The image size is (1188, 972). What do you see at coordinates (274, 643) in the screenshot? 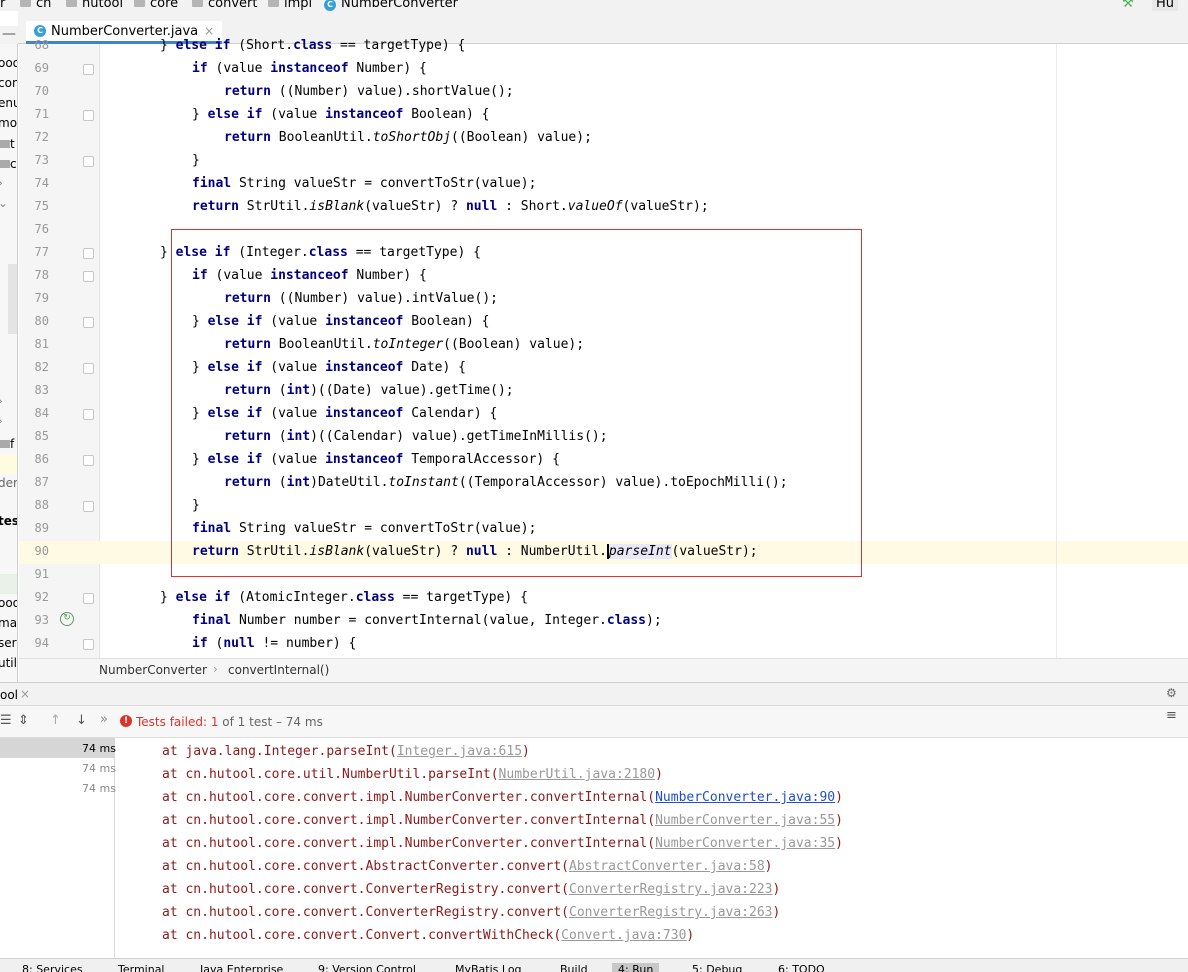
I see `code-line: if (null != number) {` at bounding box center [274, 643].